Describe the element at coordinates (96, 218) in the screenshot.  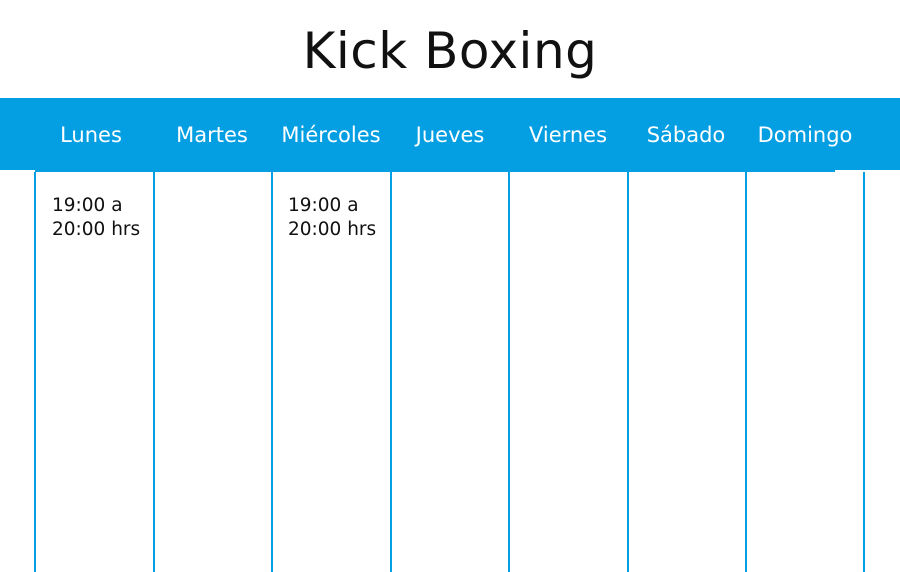
I see `slot-lunes: 19:00 a 20:00 hrs` at that location.